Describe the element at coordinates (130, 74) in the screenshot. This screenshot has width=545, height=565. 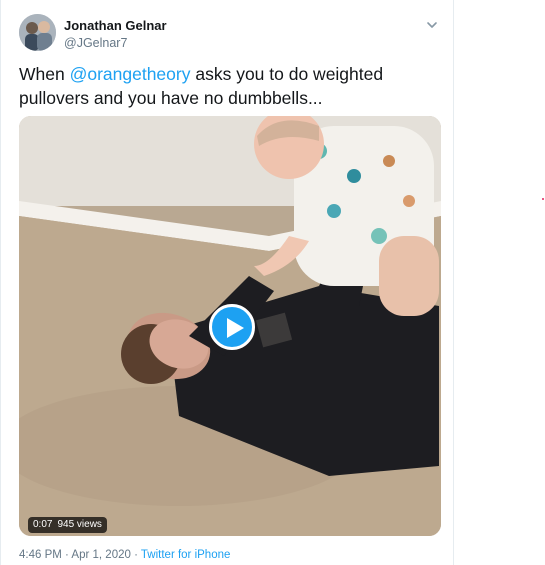
I see `mention-link: @orangetheory` at that location.